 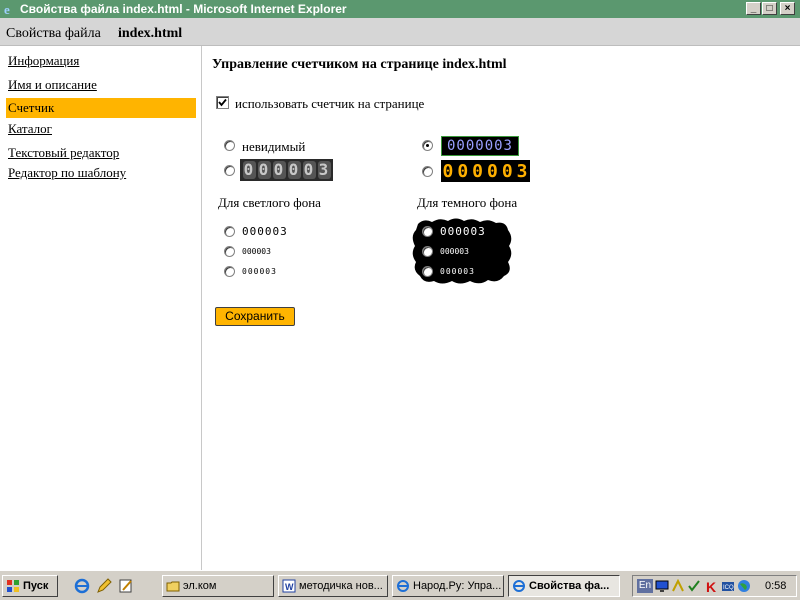 What do you see at coordinates (150, 33) in the screenshot?
I see `header-filename: index.html` at bounding box center [150, 33].